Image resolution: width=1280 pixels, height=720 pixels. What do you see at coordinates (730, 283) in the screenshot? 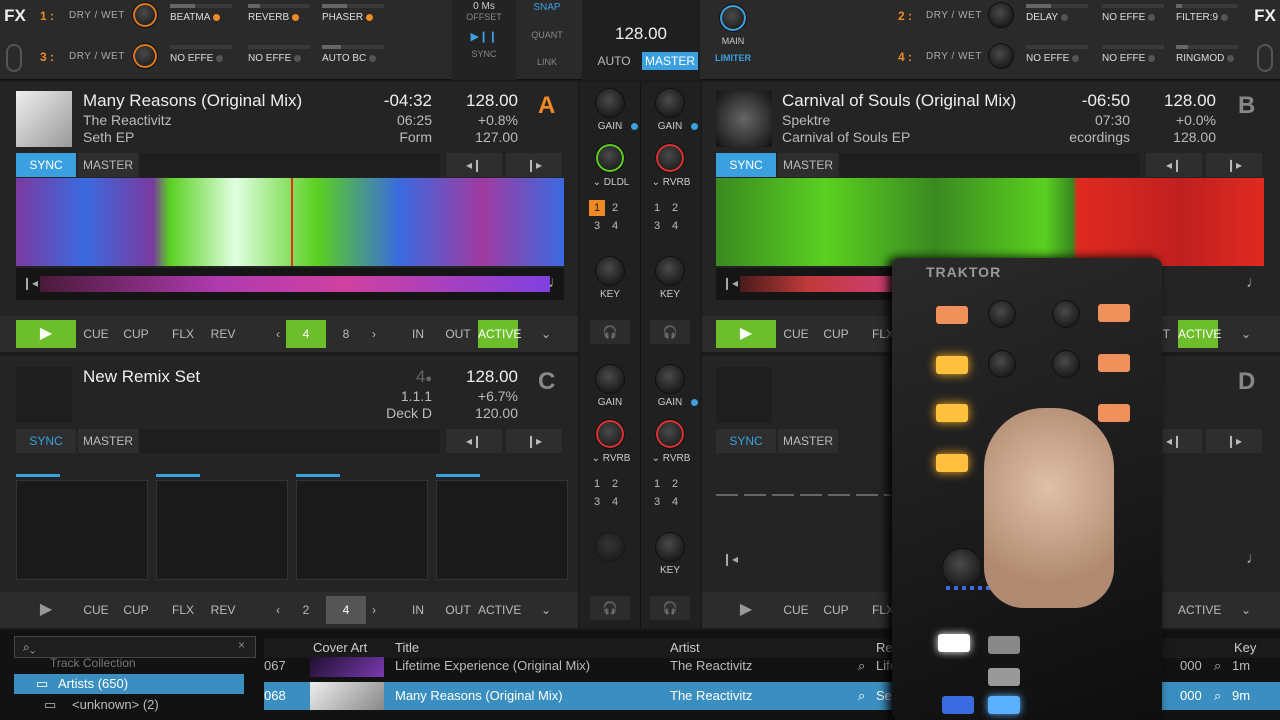
I see `deck-b-stripe-start-icon: ❙◂` at bounding box center [730, 283].